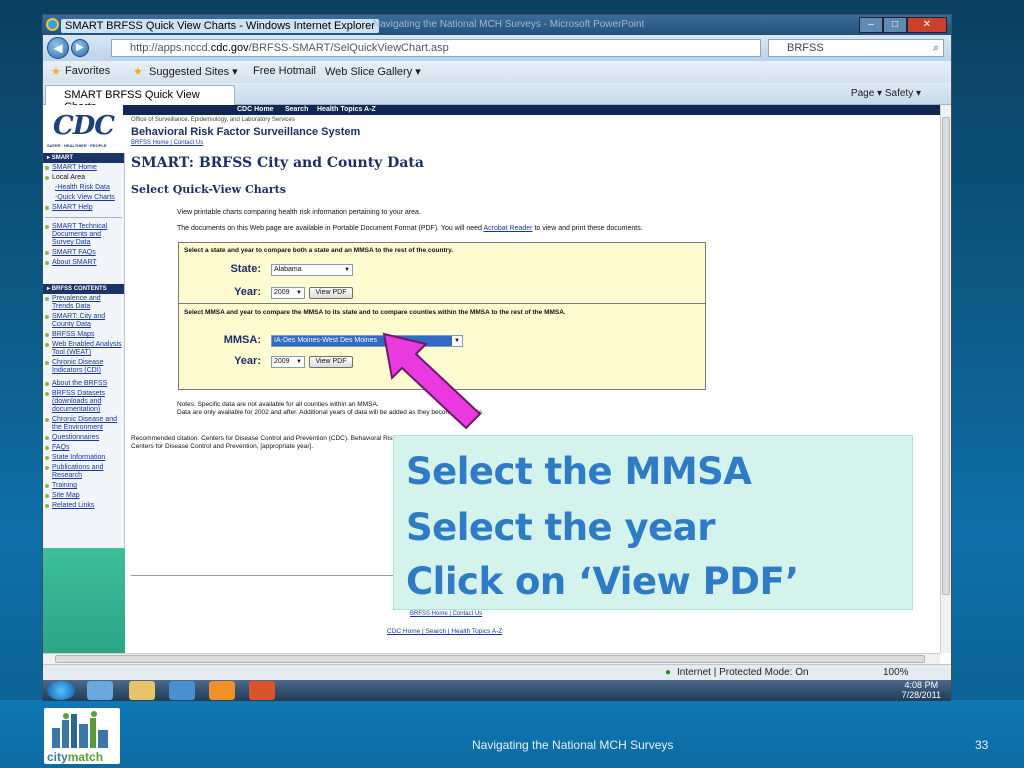 This screenshot has width=1024, height=768. I want to click on close-button: ✕, so click(927, 25).